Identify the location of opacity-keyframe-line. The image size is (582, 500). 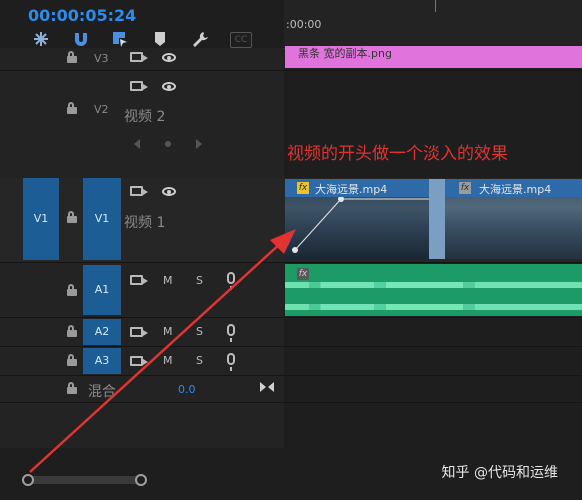
(357, 228).